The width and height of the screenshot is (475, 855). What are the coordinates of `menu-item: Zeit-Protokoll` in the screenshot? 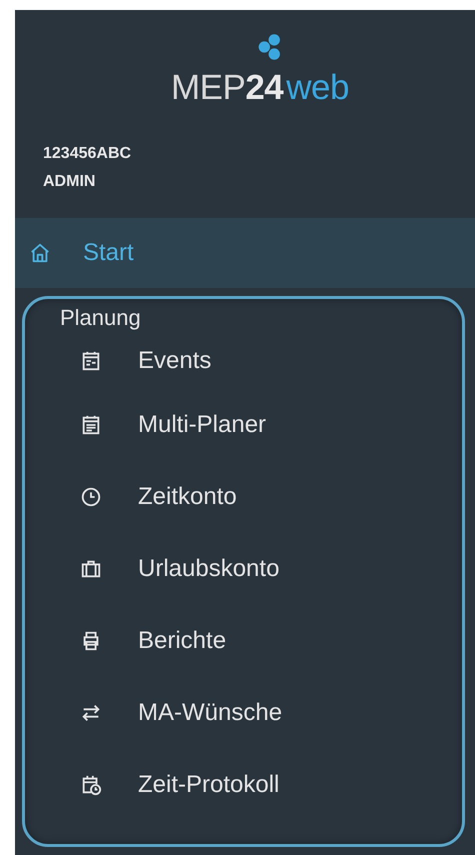 It's located at (261, 785).